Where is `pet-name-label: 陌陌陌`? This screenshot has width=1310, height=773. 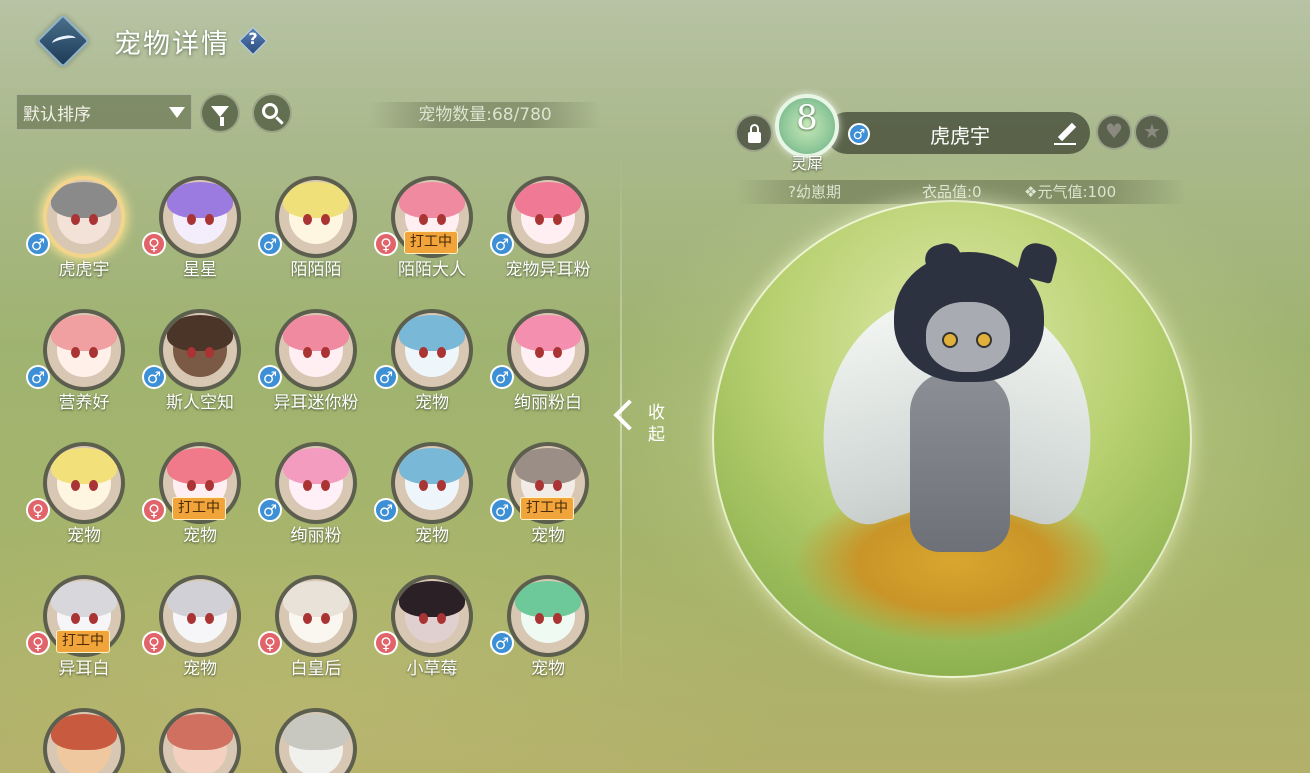 pet-name-label: 陌陌陌 is located at coordinates (316, 270).